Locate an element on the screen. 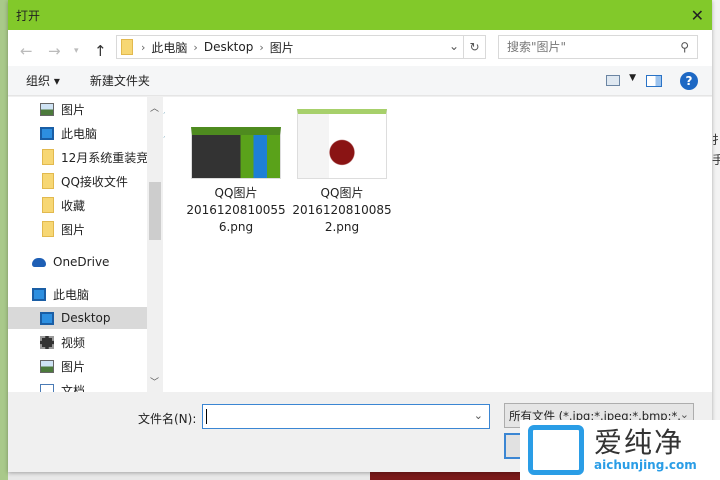 The height and width of the screenshot is (480, 720). video-icon is located at coordinates (47, 342).